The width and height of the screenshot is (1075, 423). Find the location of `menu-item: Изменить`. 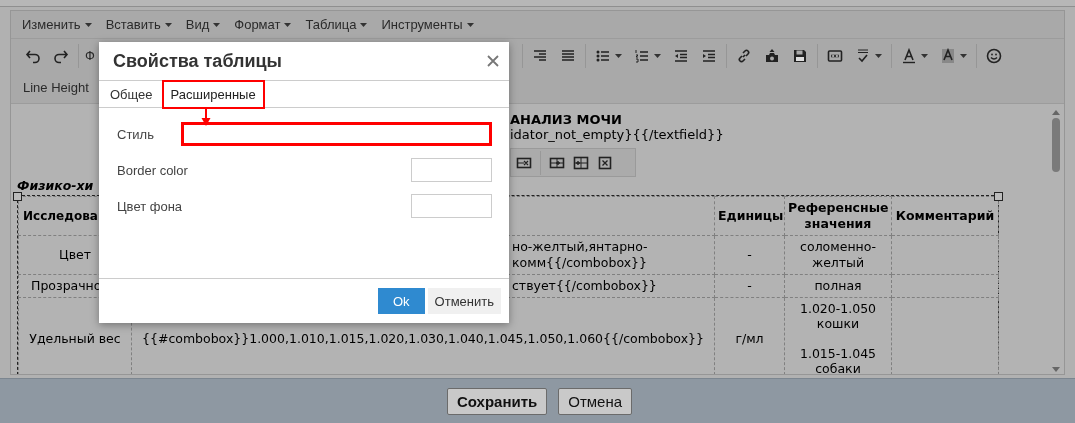

menu-item: Изменить is located at coordinates (57, 24).